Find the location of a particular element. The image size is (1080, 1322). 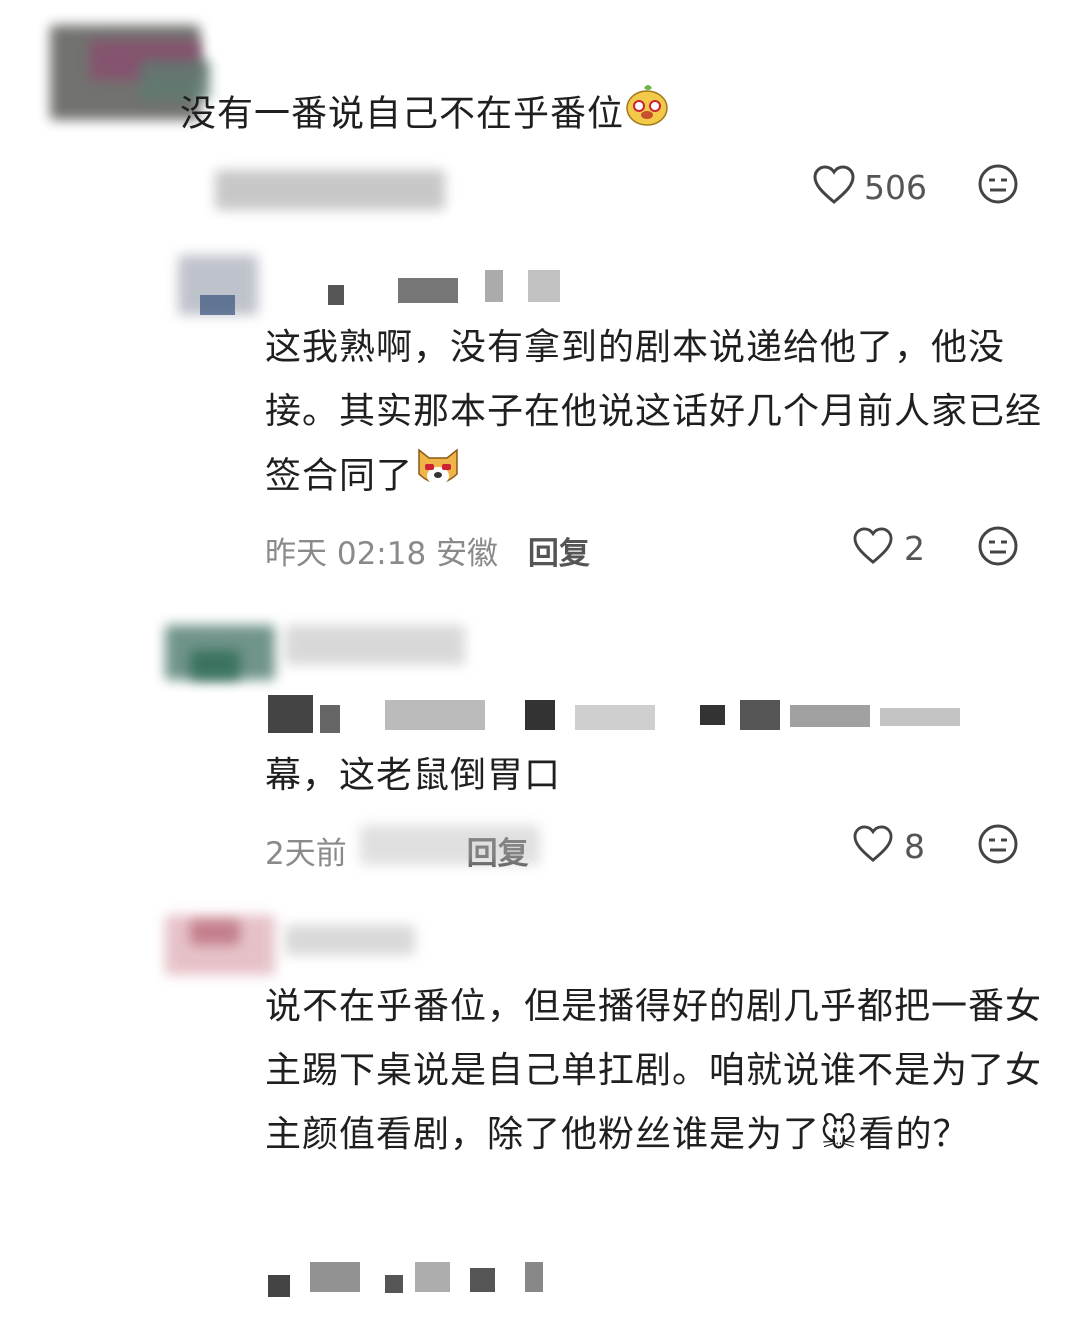

like-button: 2 is located at coordinates (888, 548).